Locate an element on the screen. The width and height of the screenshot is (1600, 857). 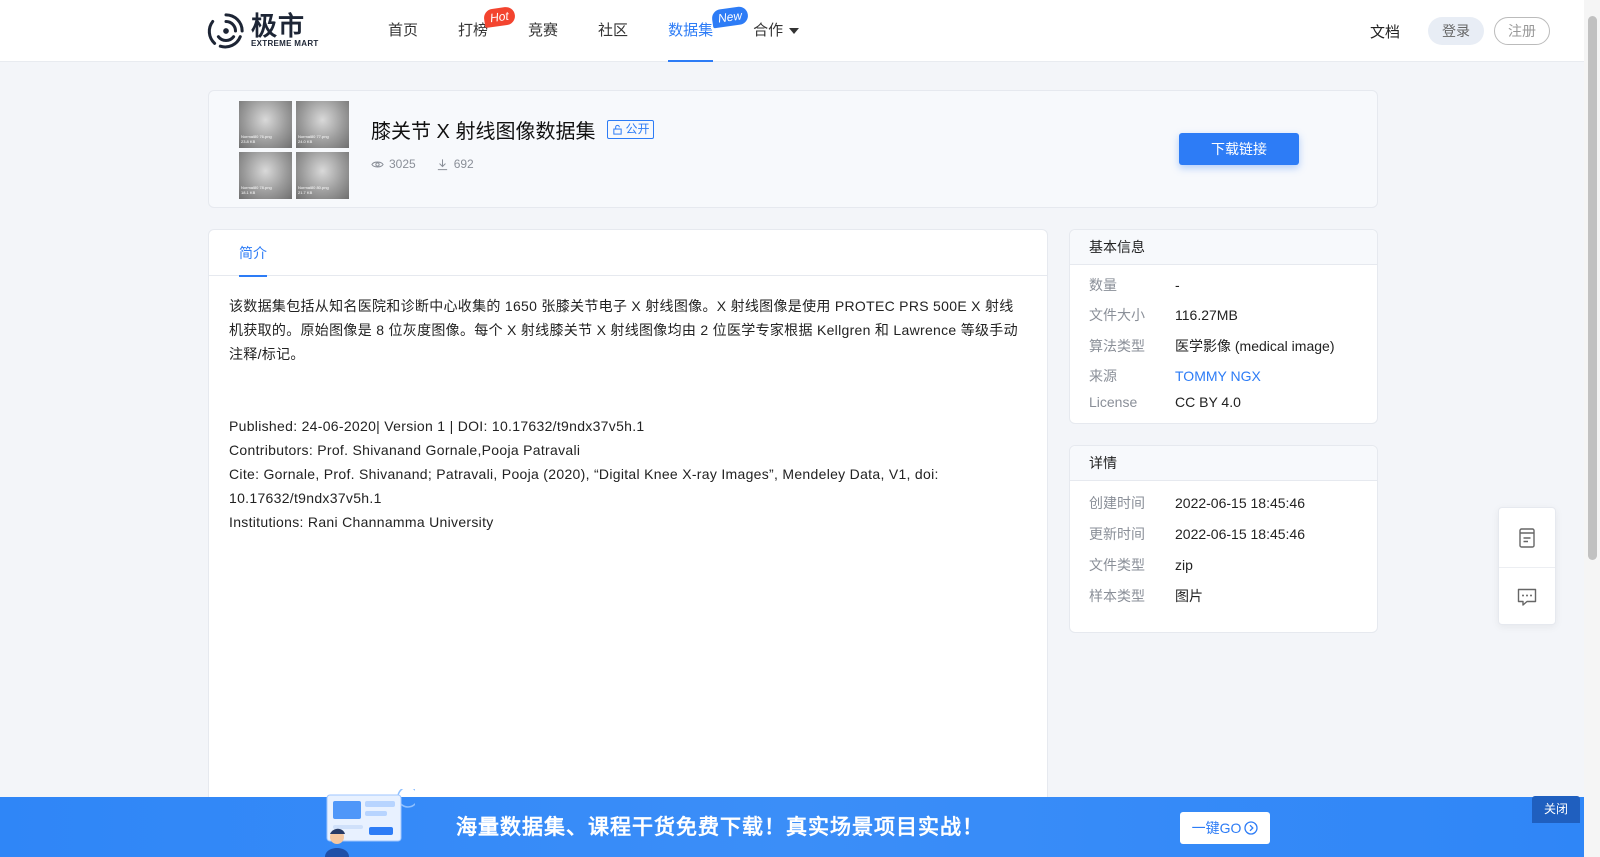
dataset-stats: 3025 692 is located at coordinates (432, 164).